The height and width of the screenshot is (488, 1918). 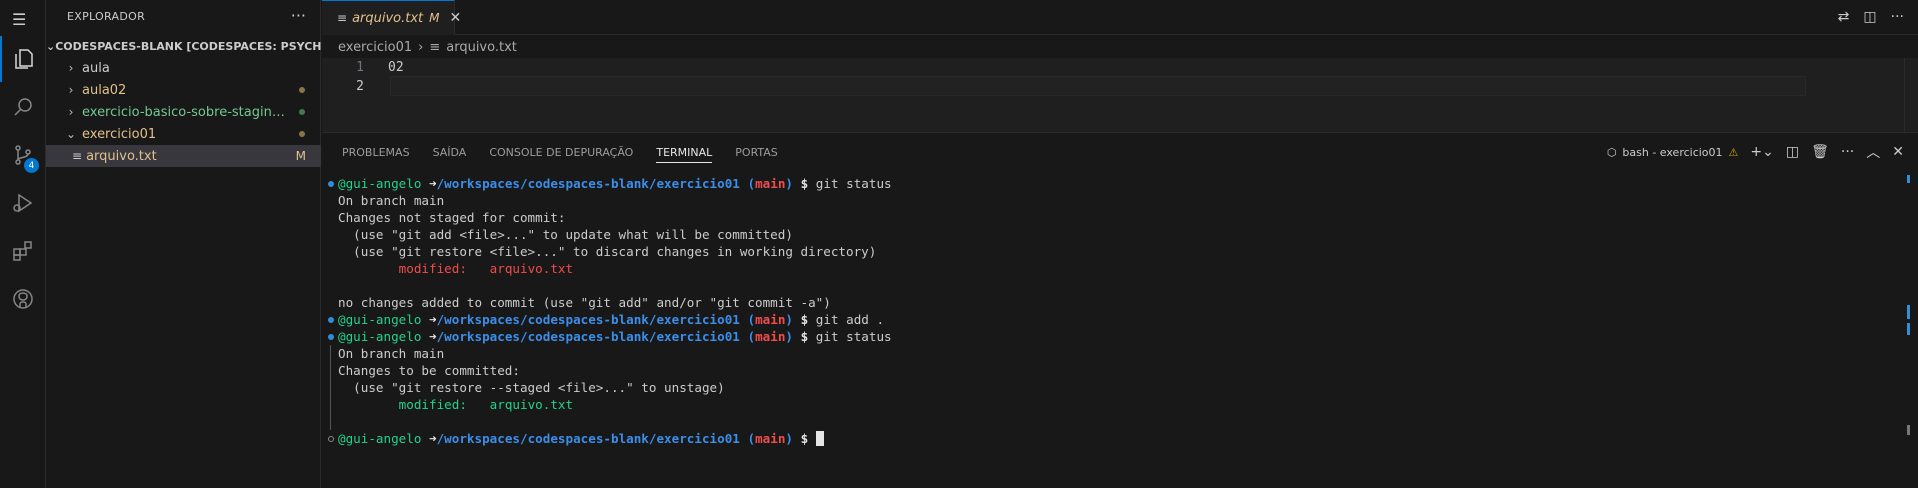 I want to click on editor-actions: ⇄ ◫ ···, so click(x=1871, y=17).